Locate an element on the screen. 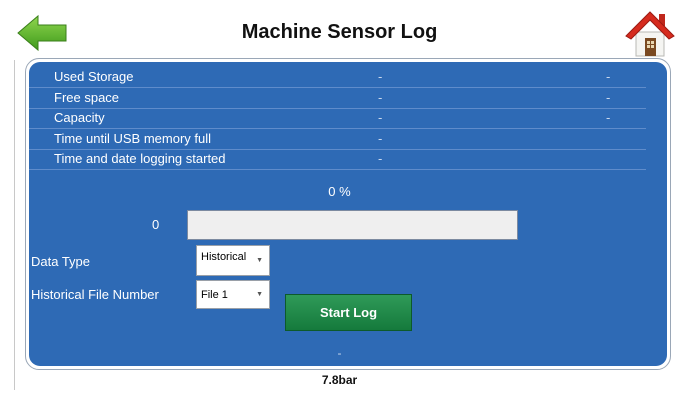 The height and width of the screenshot is (393, 679). footer-value: - is located at coordinates (339, 353).